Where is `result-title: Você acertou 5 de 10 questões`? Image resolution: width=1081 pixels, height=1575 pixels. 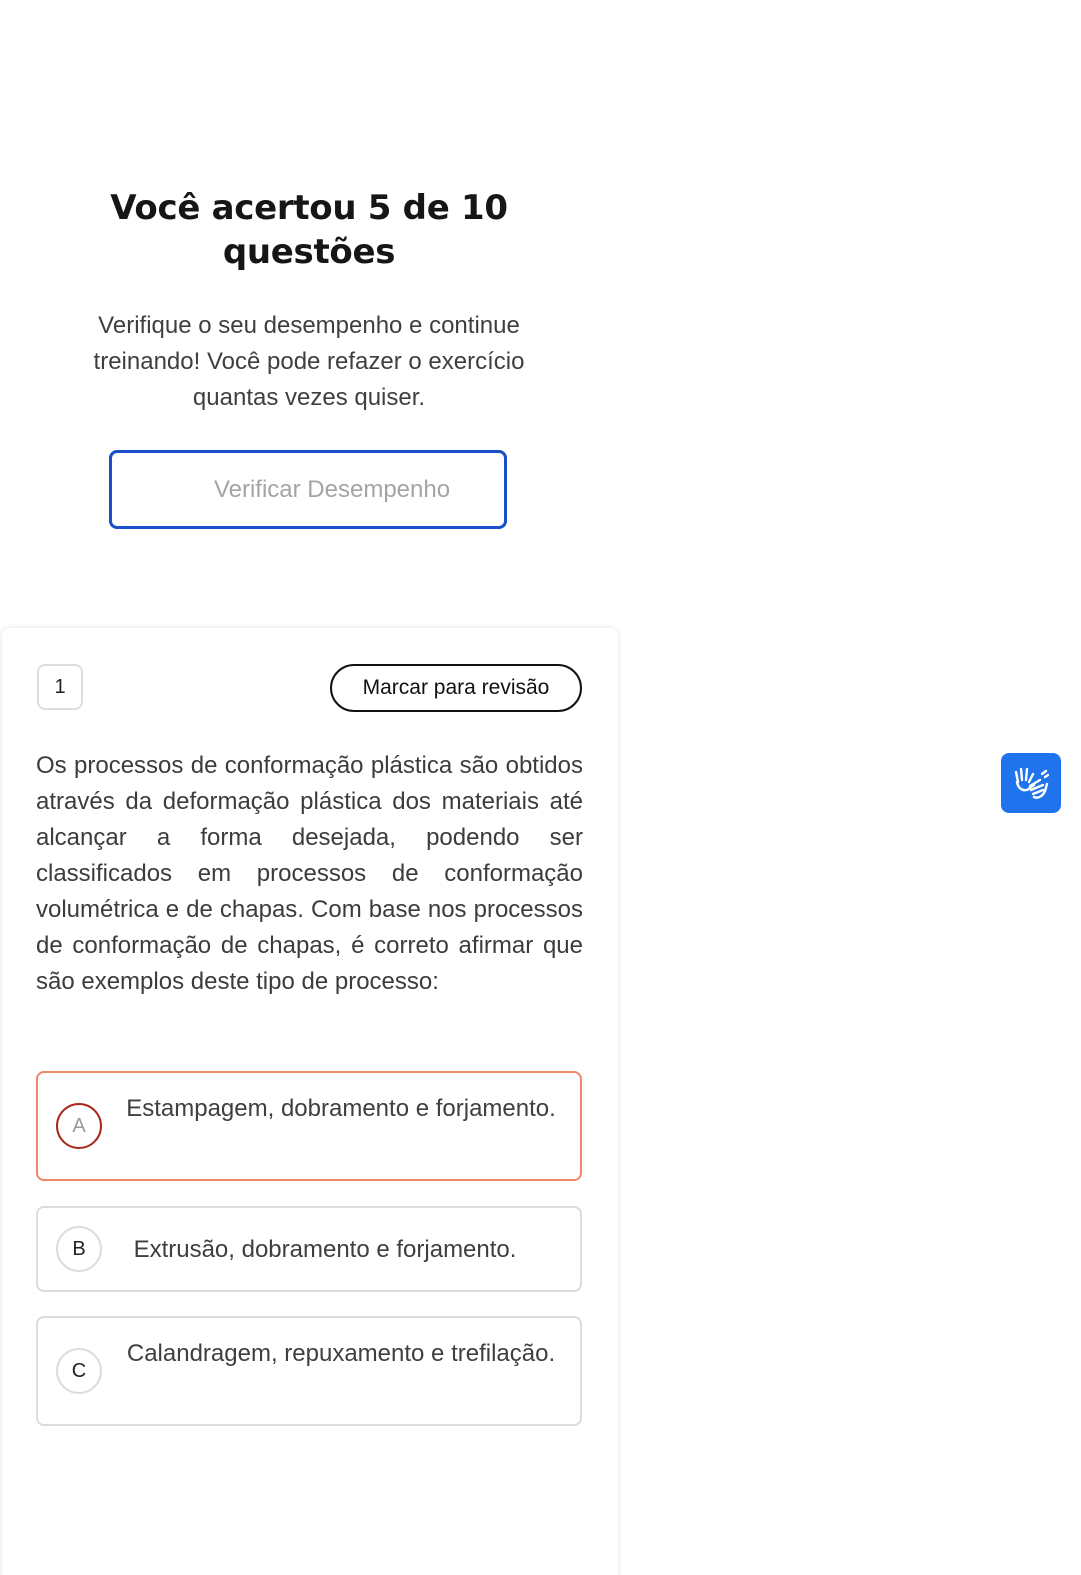 result-title: Você acertou 5 de 10 questões is located at coordinates (309, 230).